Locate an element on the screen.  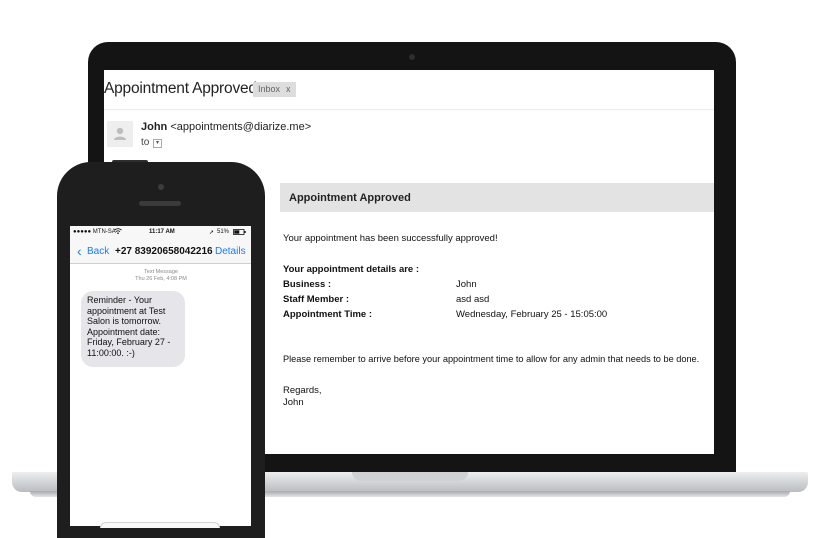
email-divider is located at coordinates (409, 109).